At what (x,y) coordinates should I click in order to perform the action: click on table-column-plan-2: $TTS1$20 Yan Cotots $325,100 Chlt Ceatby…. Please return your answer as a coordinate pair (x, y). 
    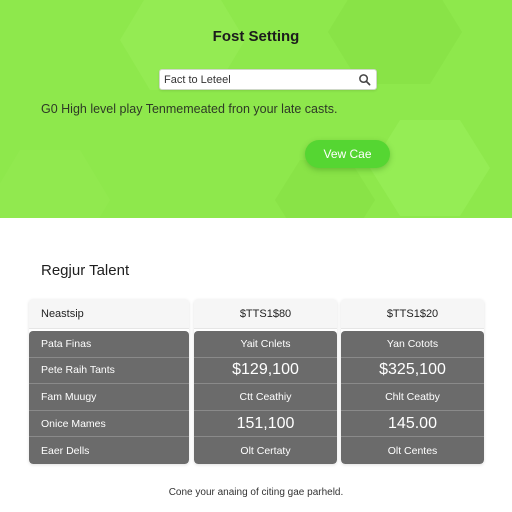
    Looking at the image, I should click on (412, 381).